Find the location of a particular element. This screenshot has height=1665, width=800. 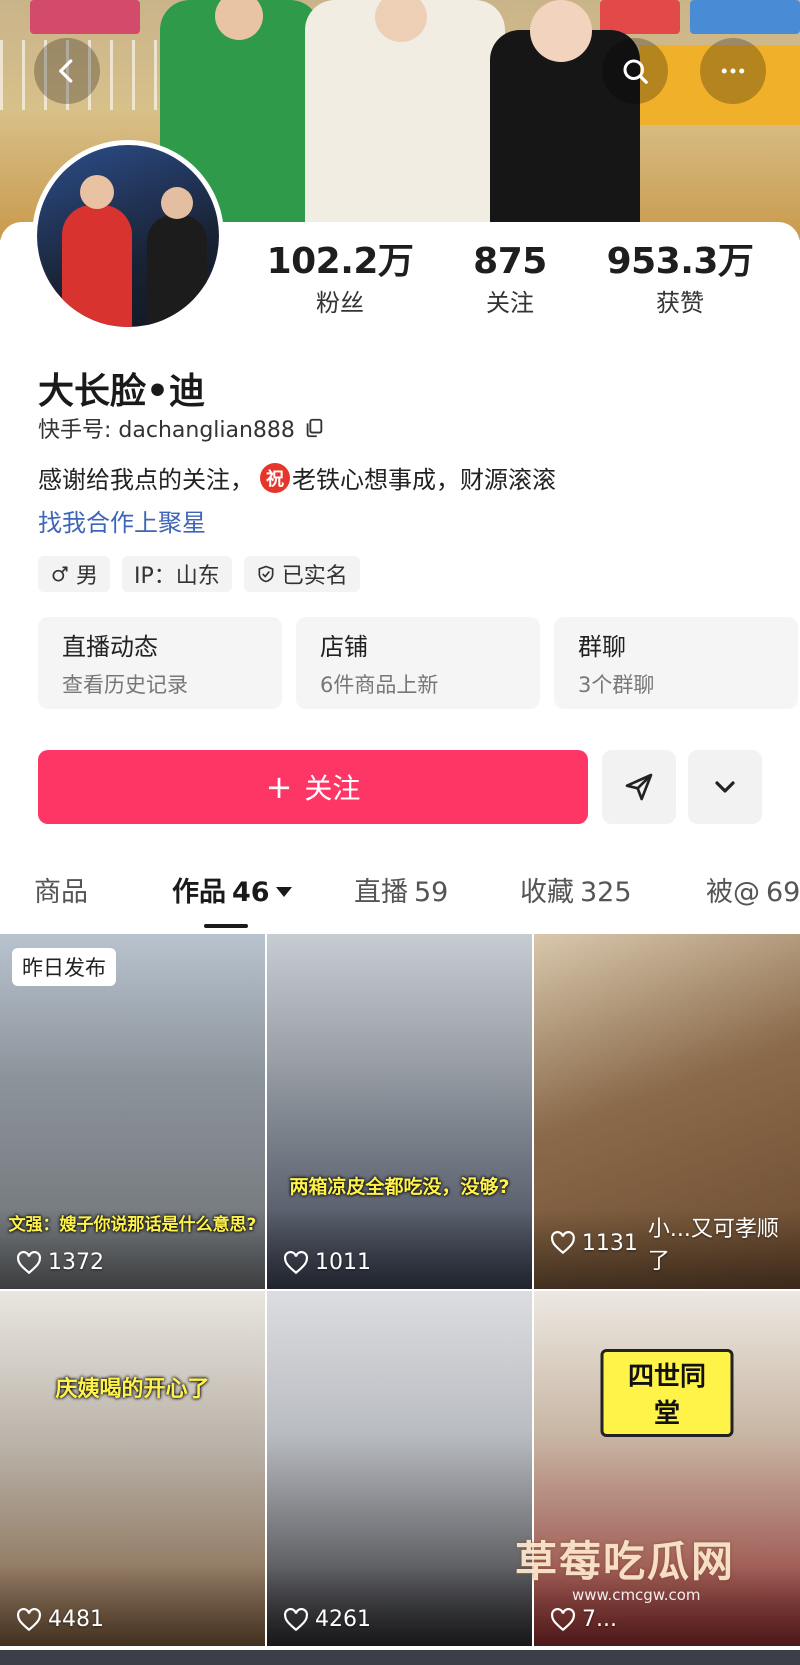

watermark-url: www.cmcgw.com is located at coordinates (636, 1595).